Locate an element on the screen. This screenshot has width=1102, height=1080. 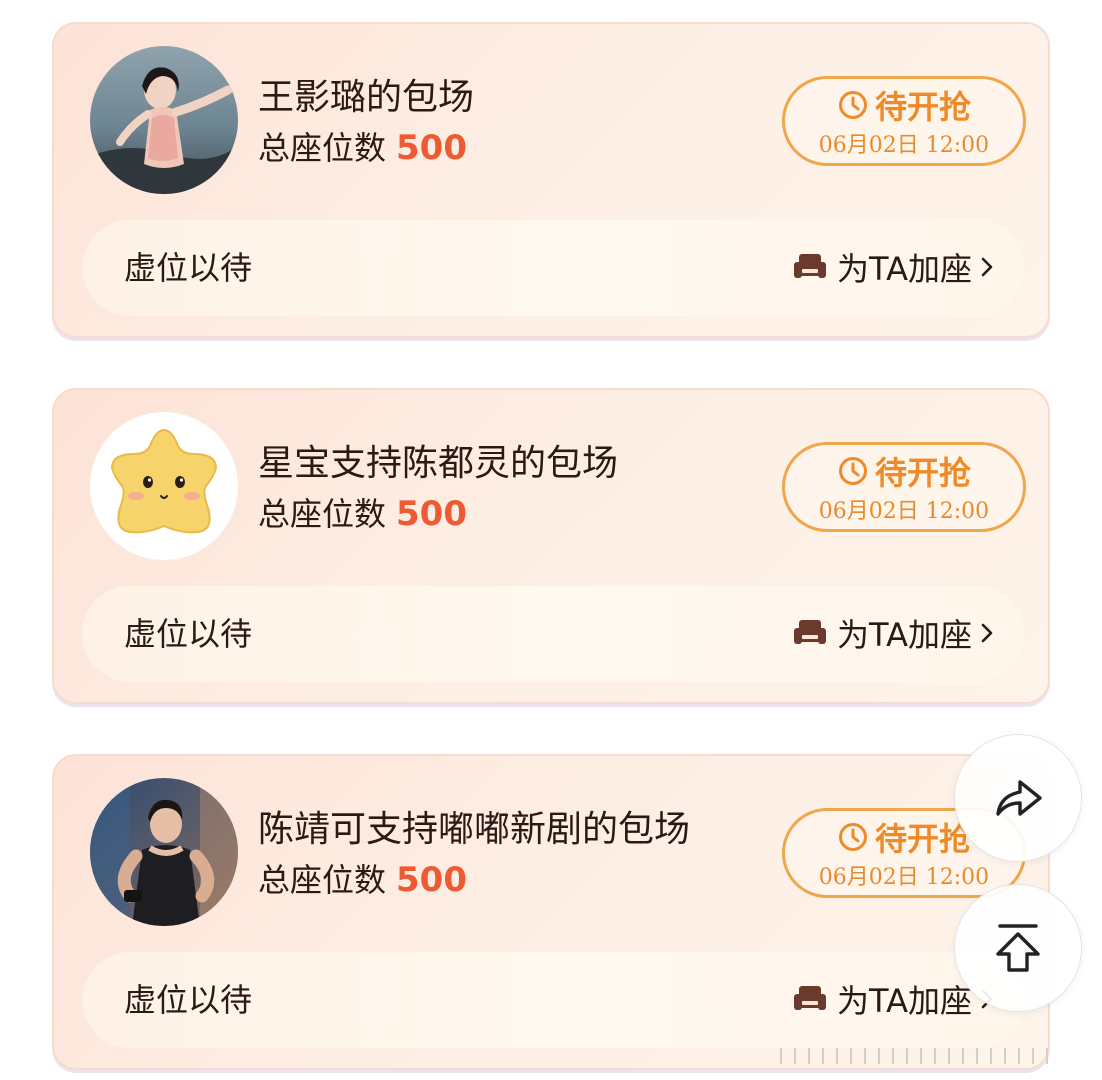
star-mascot-avatar is located at coordinates (164, 486).